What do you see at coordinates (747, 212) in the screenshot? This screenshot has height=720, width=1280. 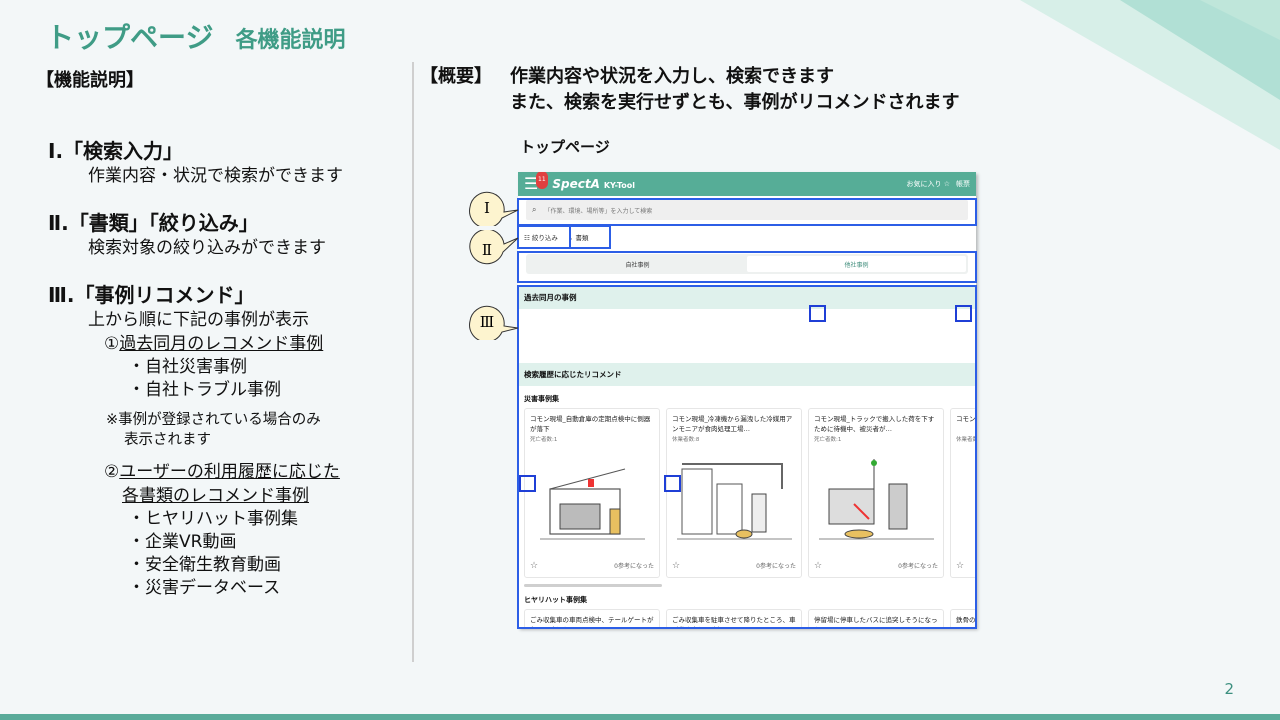 I see `highlight-search-area` at bounding box center [747, 212].